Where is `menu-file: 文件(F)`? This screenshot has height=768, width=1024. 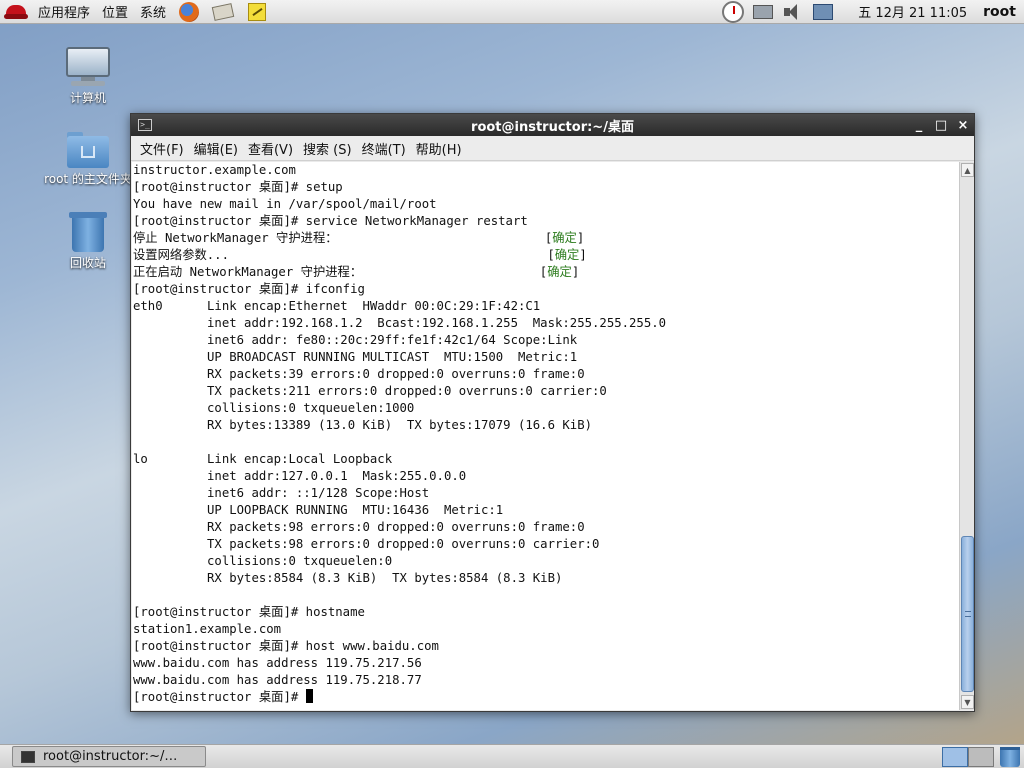 menu-file: 文件(F) is located at coordinates (162, 148).